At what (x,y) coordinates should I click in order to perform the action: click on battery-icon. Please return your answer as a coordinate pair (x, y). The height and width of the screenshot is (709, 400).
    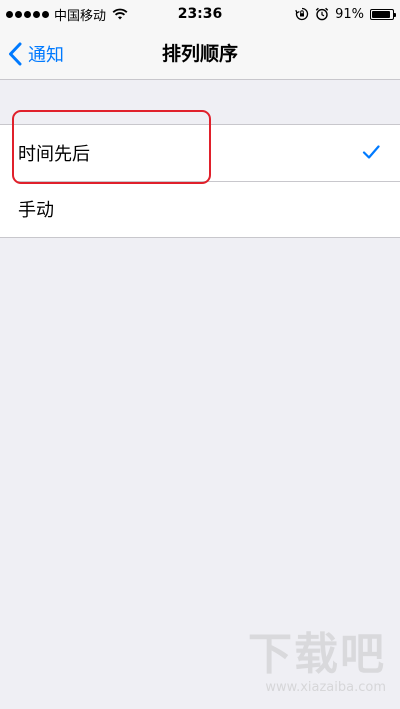
    Looking at the image, I should click on (383, 14).